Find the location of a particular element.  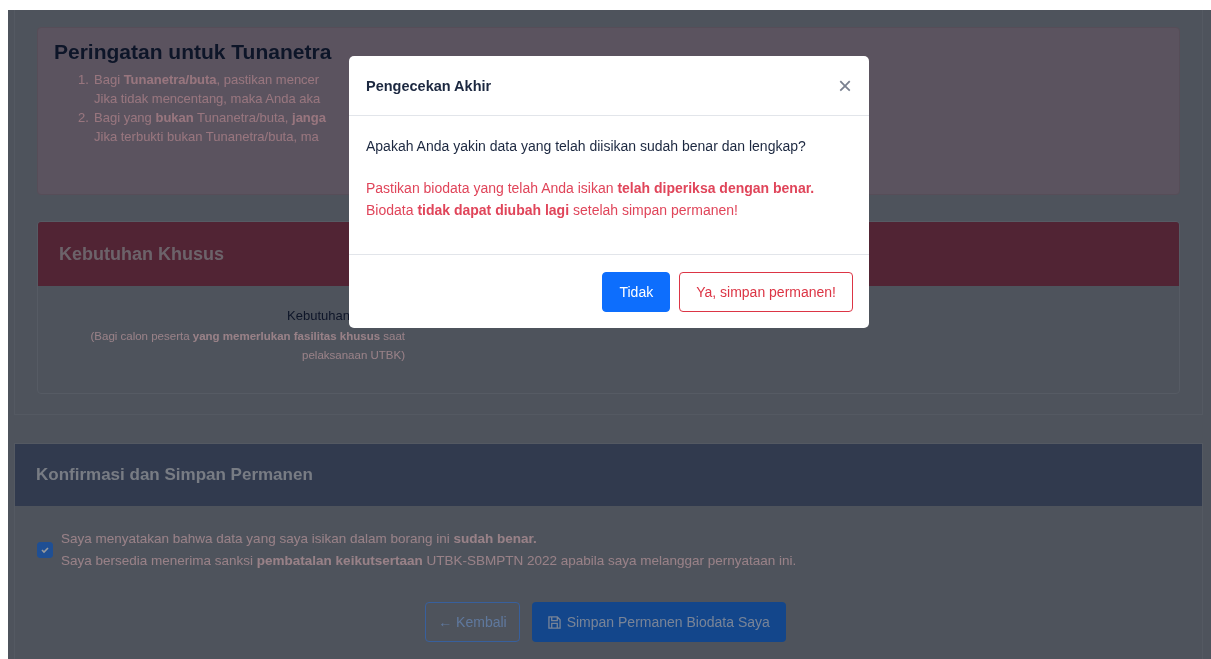

field-label: Kebutuhan is located at coordinates (318, 315).